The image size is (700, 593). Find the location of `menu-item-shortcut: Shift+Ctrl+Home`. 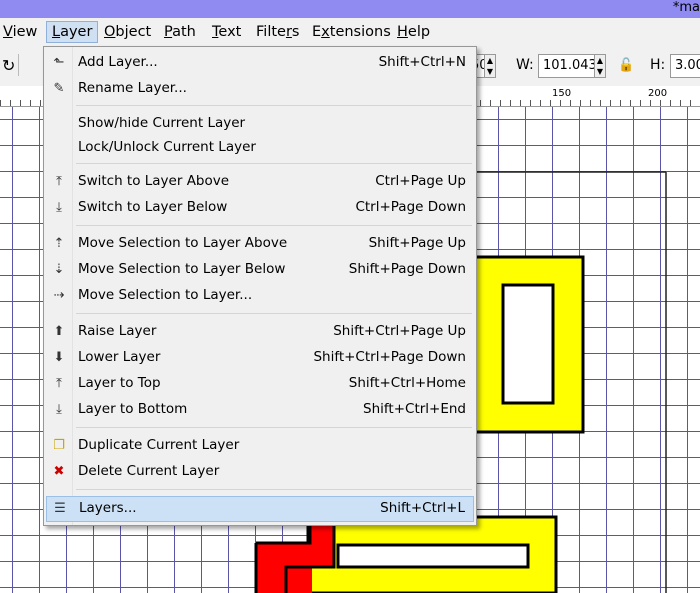

menu-item-shortcut: Shift+Ctrl+Home is located at coordinates (407, 383).